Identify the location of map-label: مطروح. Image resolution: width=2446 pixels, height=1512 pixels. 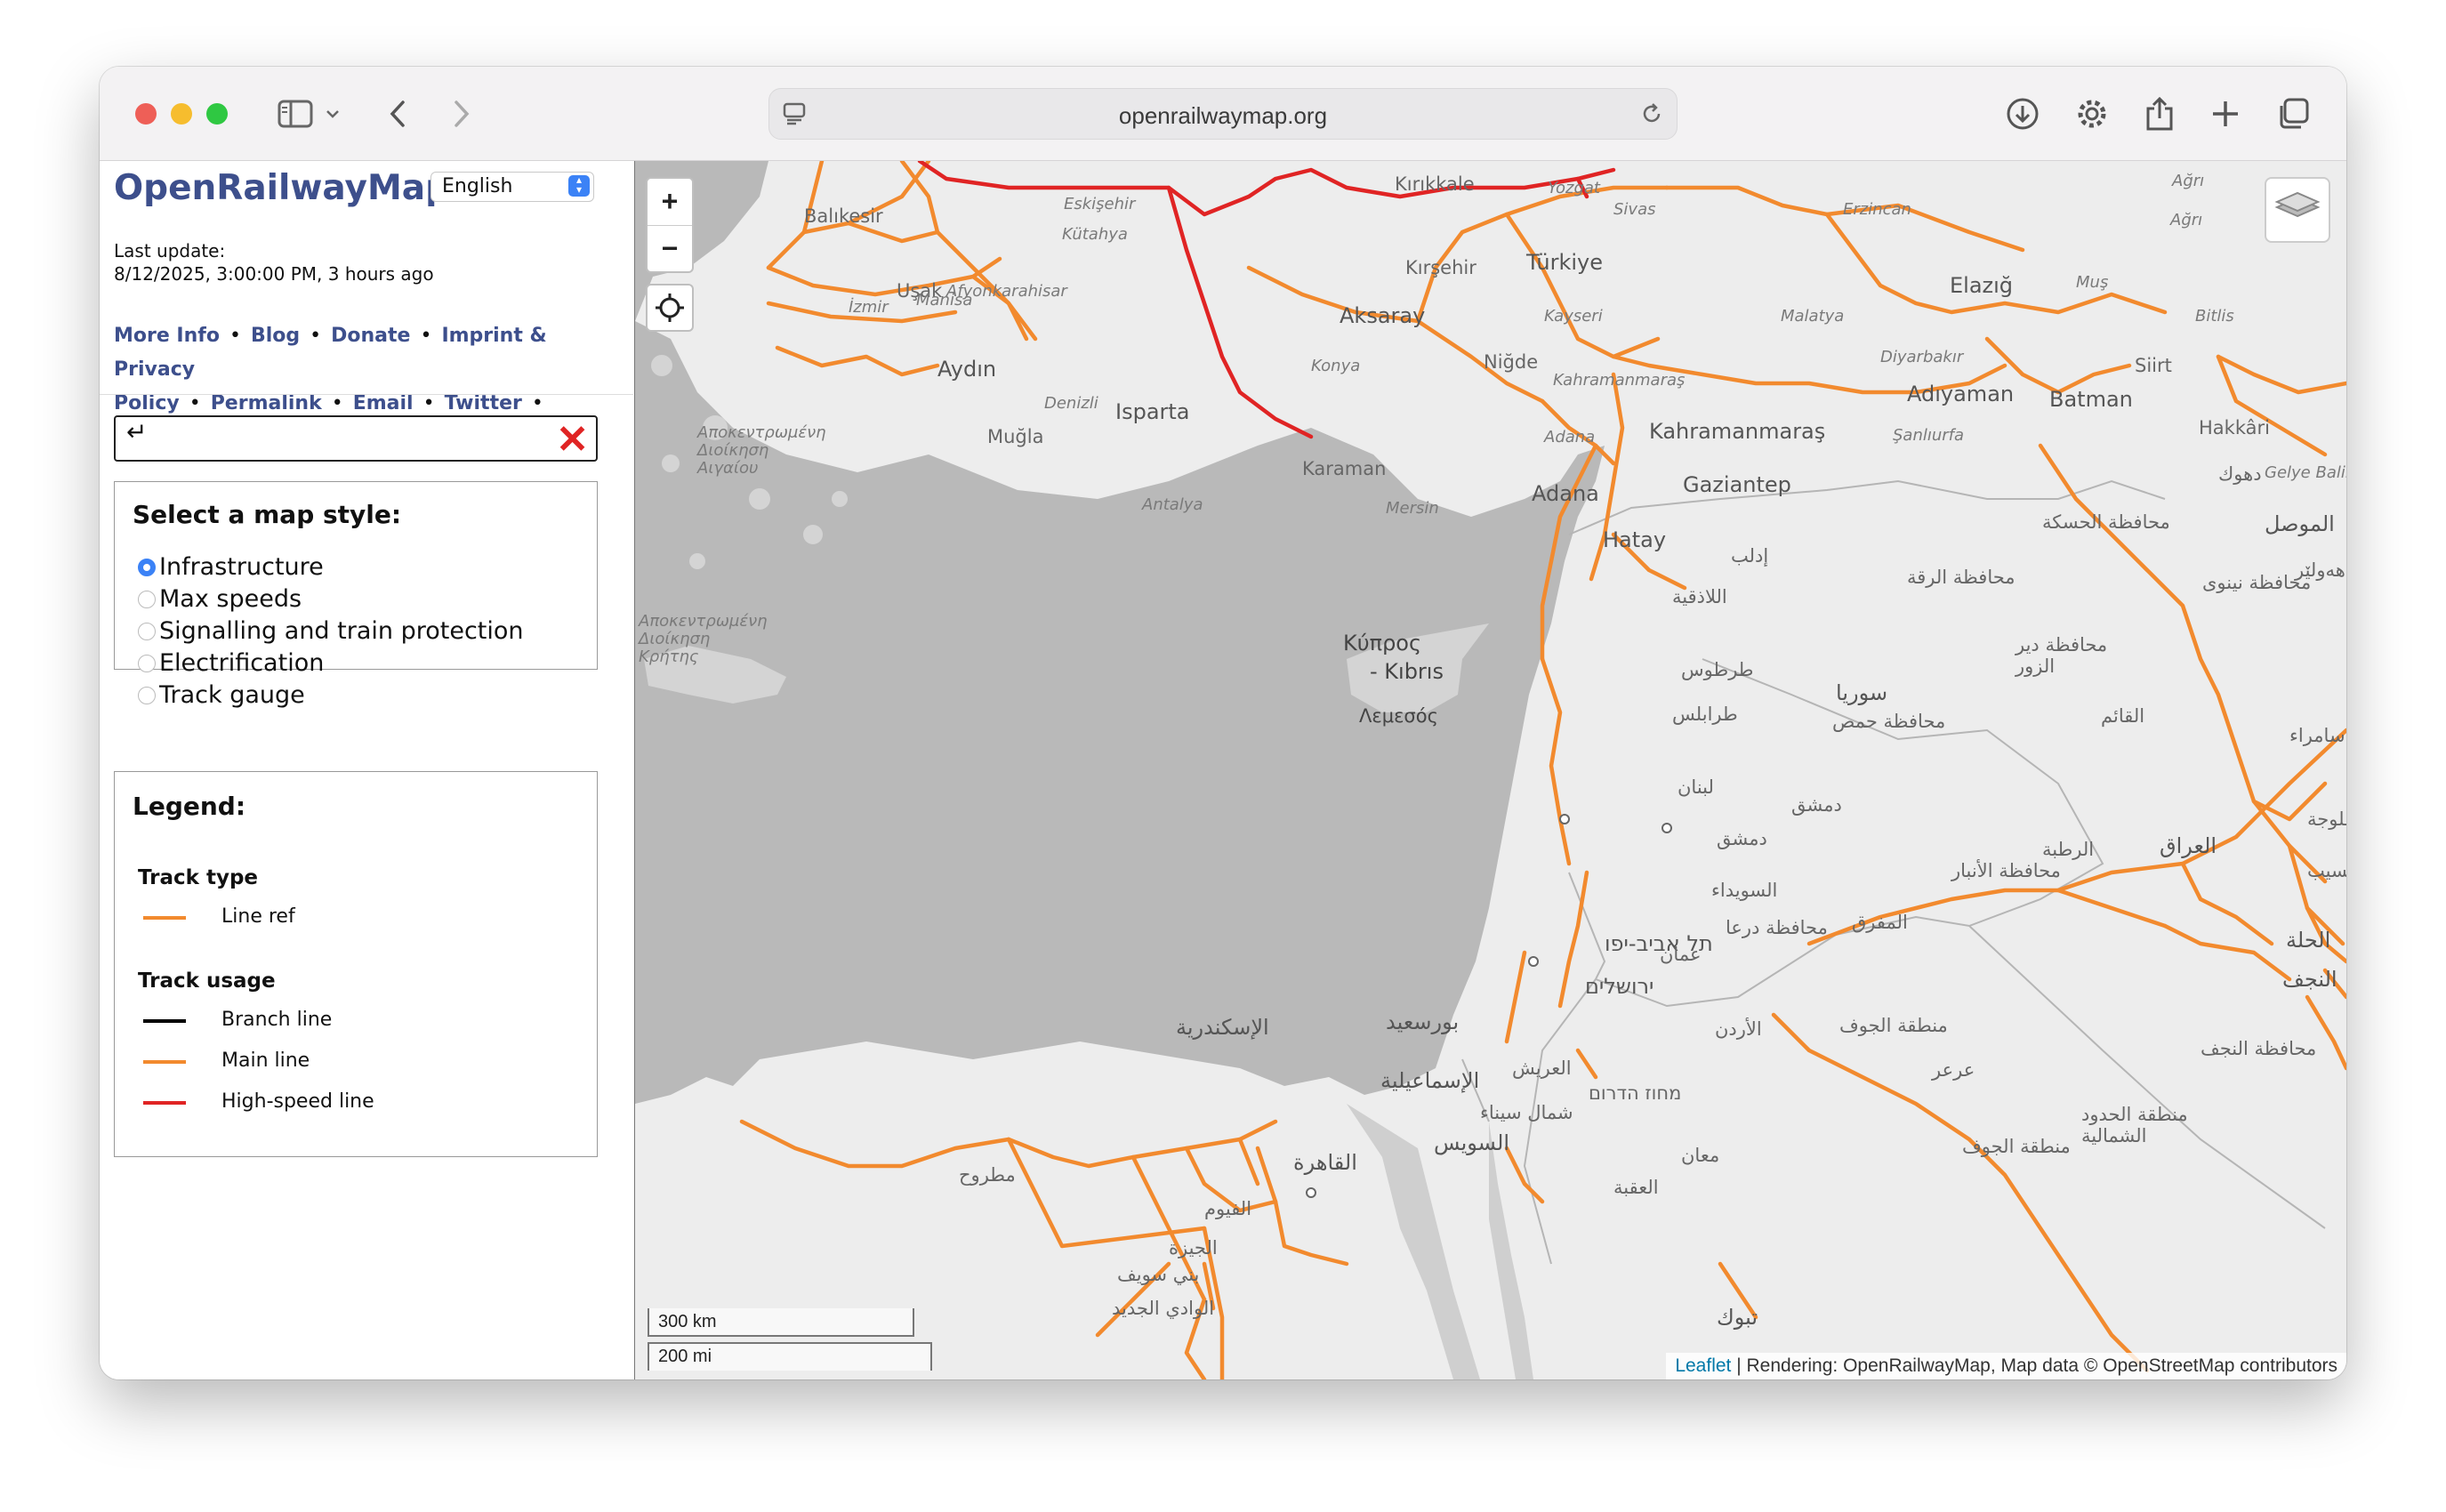
(988, 1175).